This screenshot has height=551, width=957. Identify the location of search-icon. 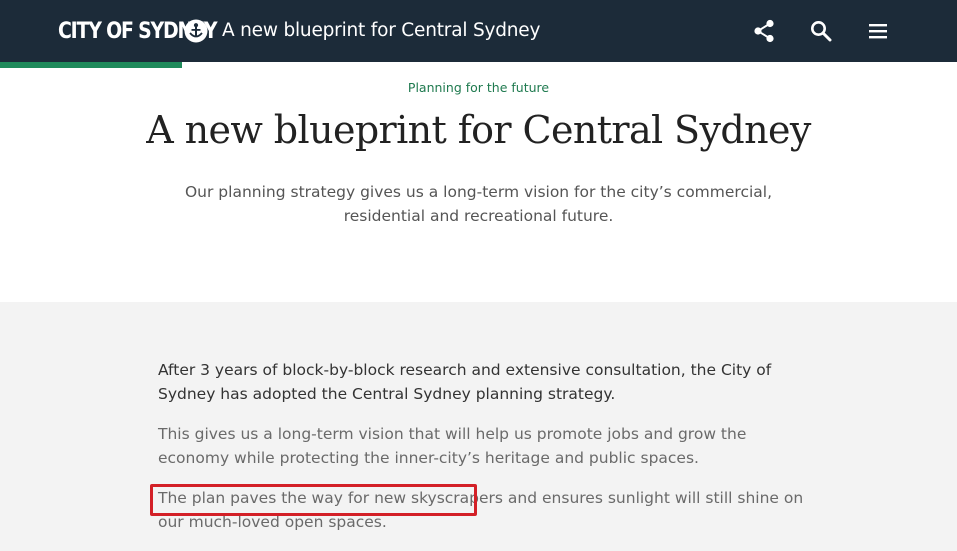
(821, 31).